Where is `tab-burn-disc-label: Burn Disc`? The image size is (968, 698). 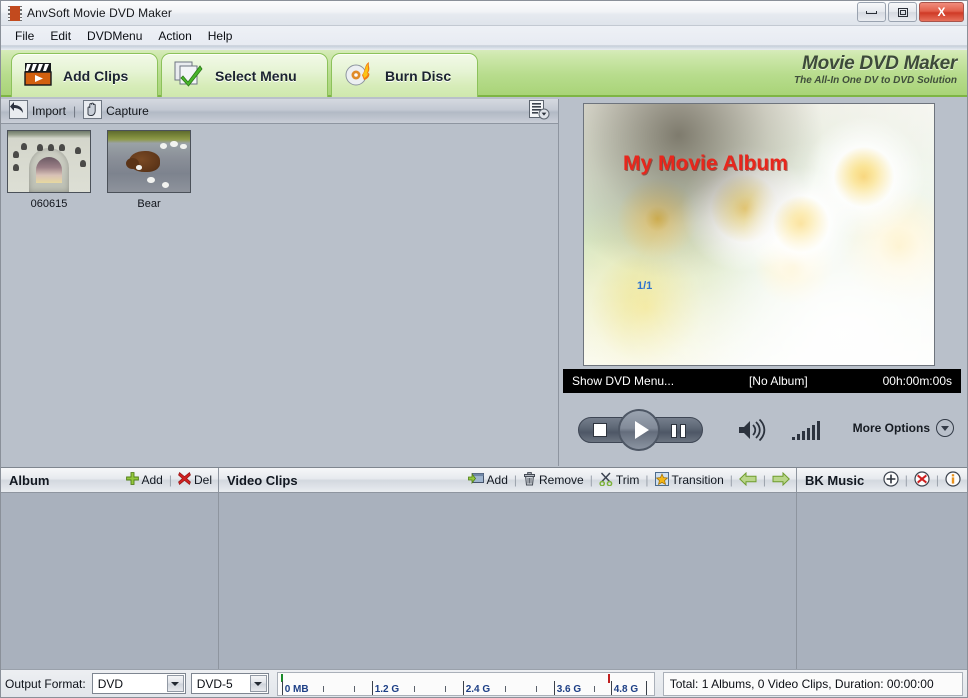
tab-burn-disc-label: Burn Disc is located at coordinates (418, 75).